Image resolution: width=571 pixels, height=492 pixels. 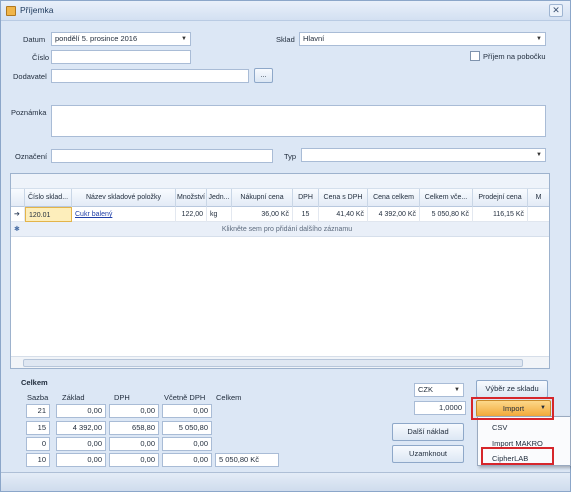 What do you see at coordinates (280, 181) in the screenshot?
I see `grid-group-panel` at bounding box center [280, 181].